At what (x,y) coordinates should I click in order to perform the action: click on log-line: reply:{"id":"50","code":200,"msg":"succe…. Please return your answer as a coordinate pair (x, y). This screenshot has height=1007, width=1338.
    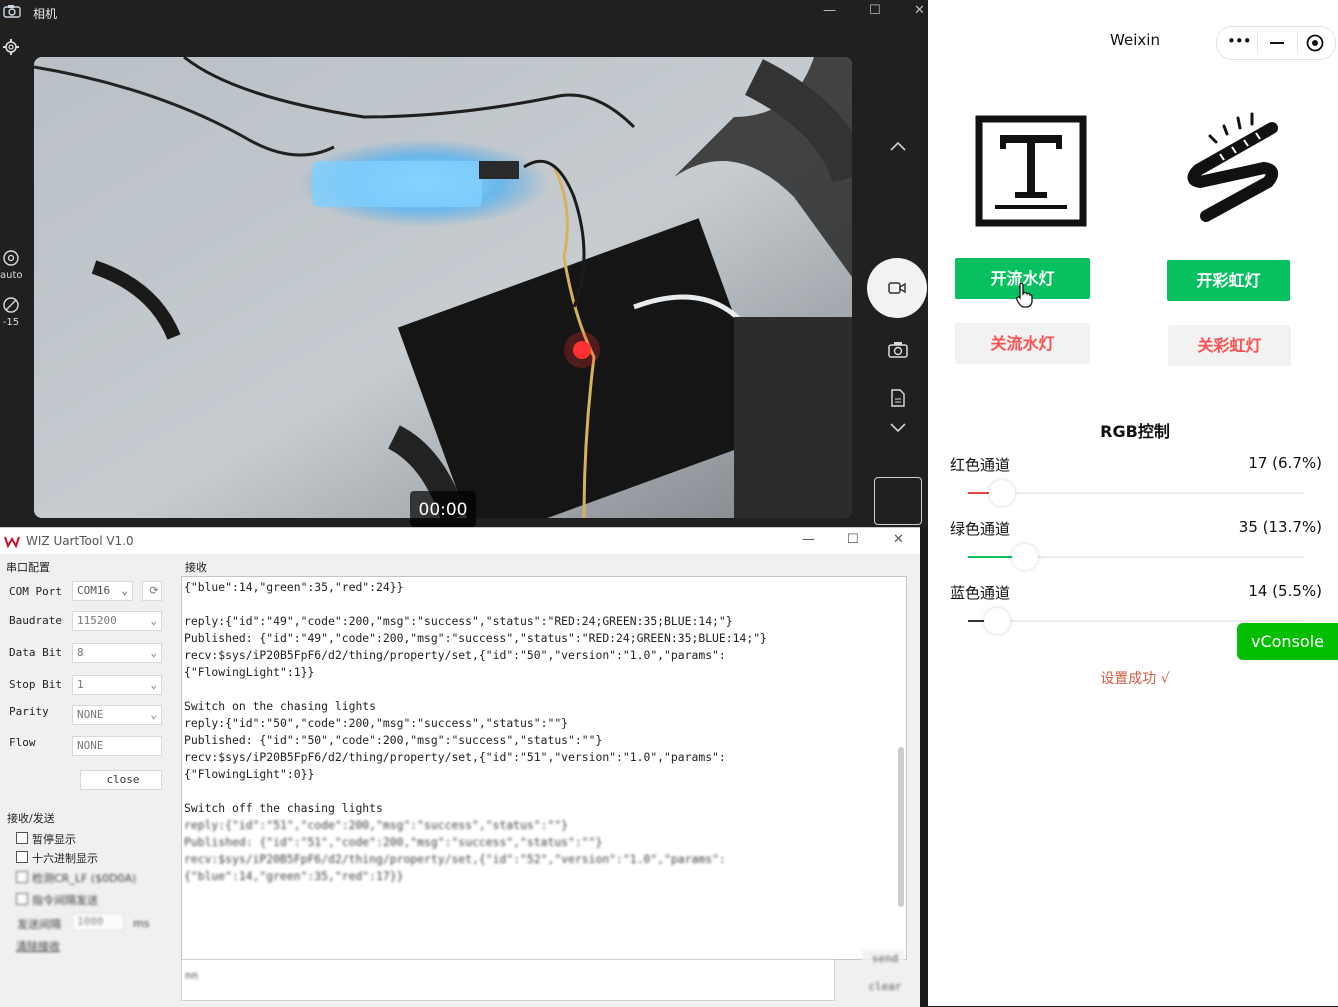
    Looking at the image, I should click on (376, 723).